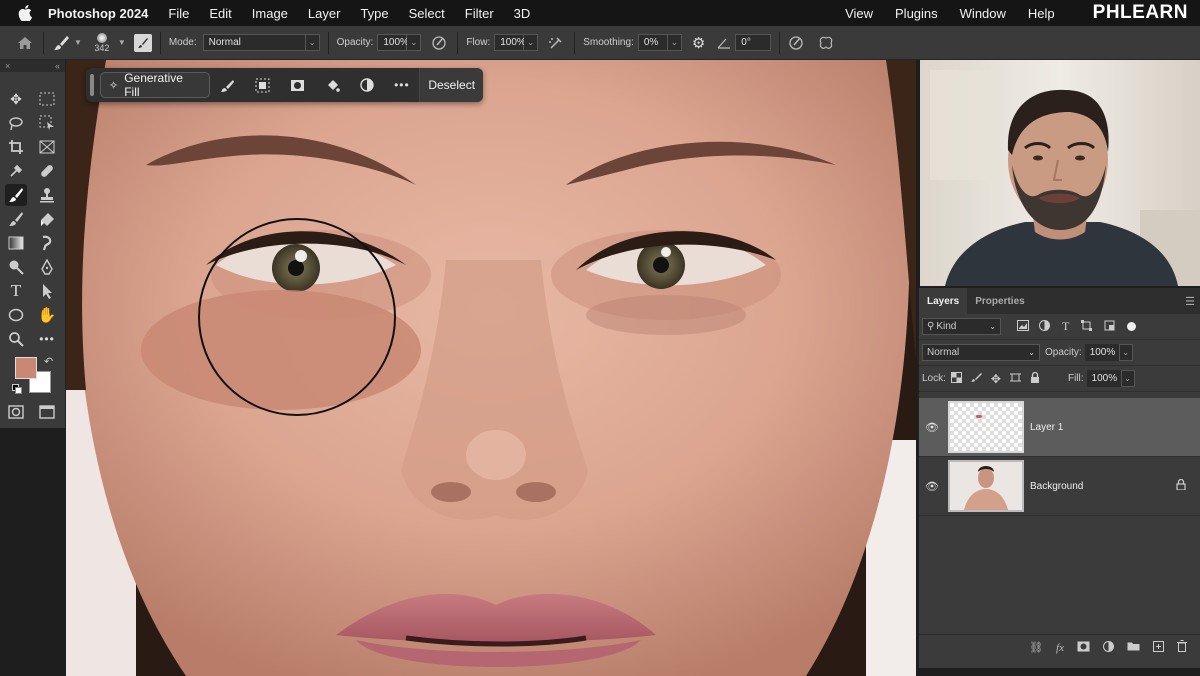 This screenshot has width=1200, height=676. What do you see at coordinates (102, 42) in the screenshot?
I see `brush-size-preview: 342` at bounding box center [102, 42].